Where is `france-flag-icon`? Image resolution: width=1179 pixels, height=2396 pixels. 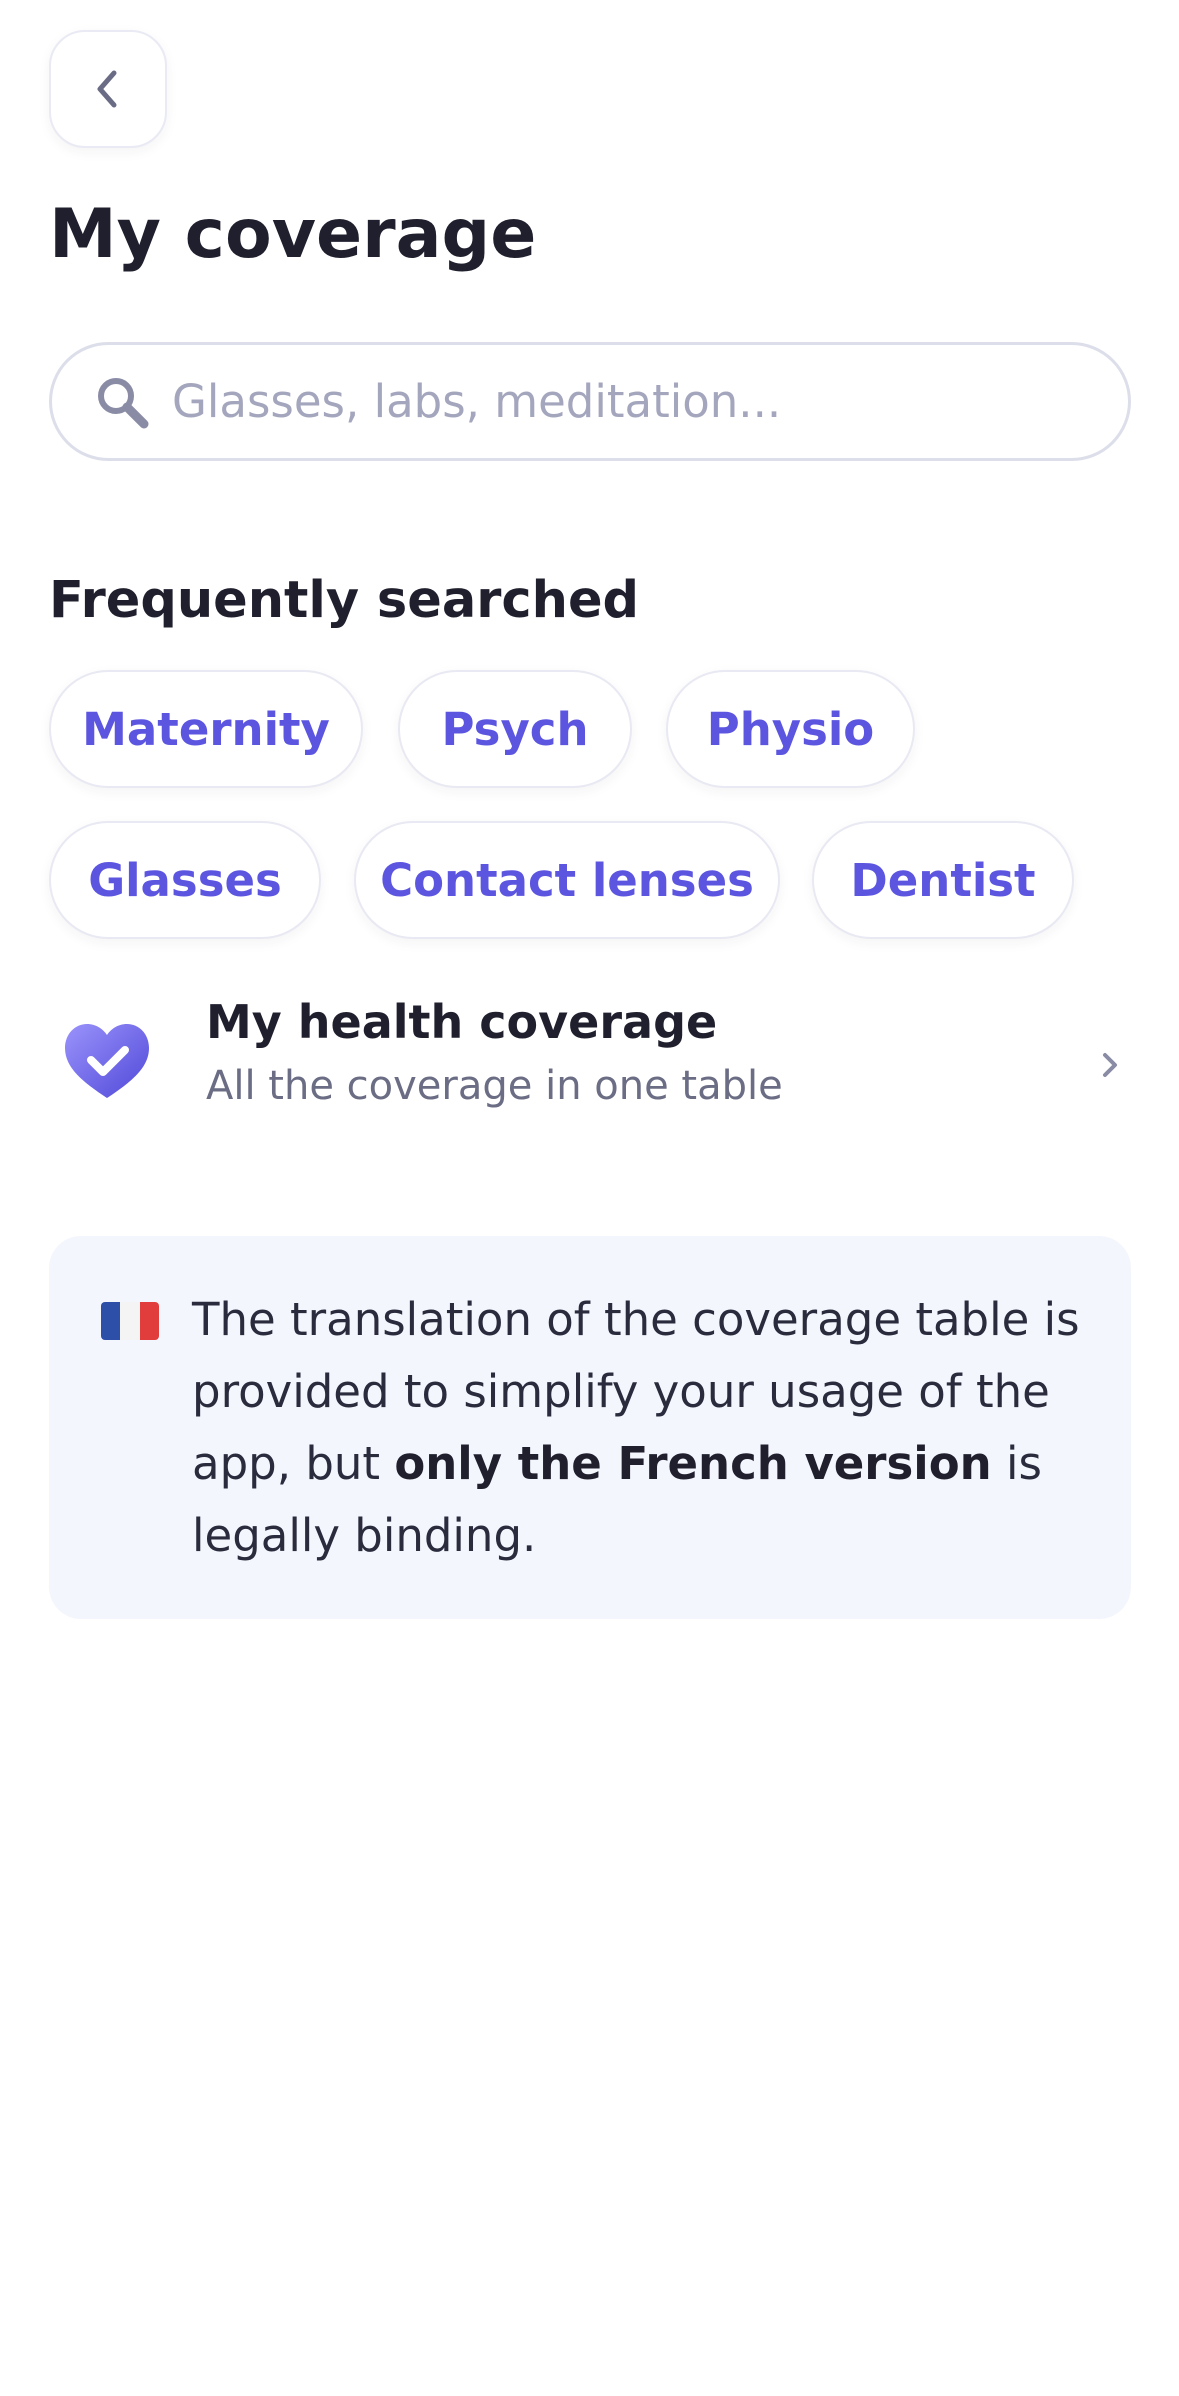
france-flag-icon is located at coordinates (130, 1321).